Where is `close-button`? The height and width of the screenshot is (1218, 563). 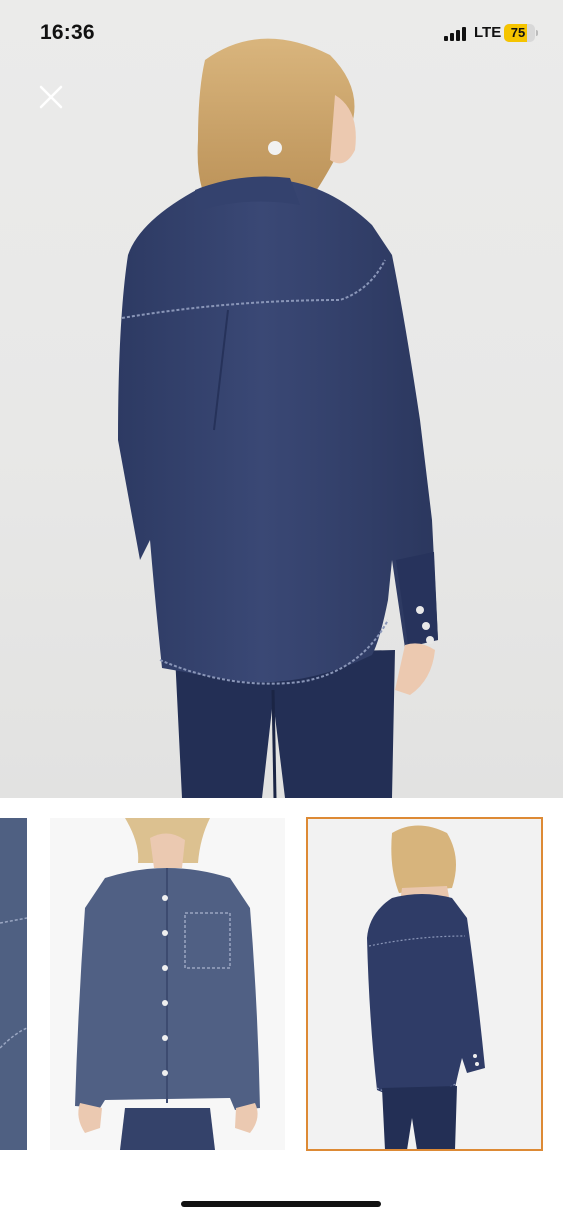 close-button is located at coordinates (51, 97).